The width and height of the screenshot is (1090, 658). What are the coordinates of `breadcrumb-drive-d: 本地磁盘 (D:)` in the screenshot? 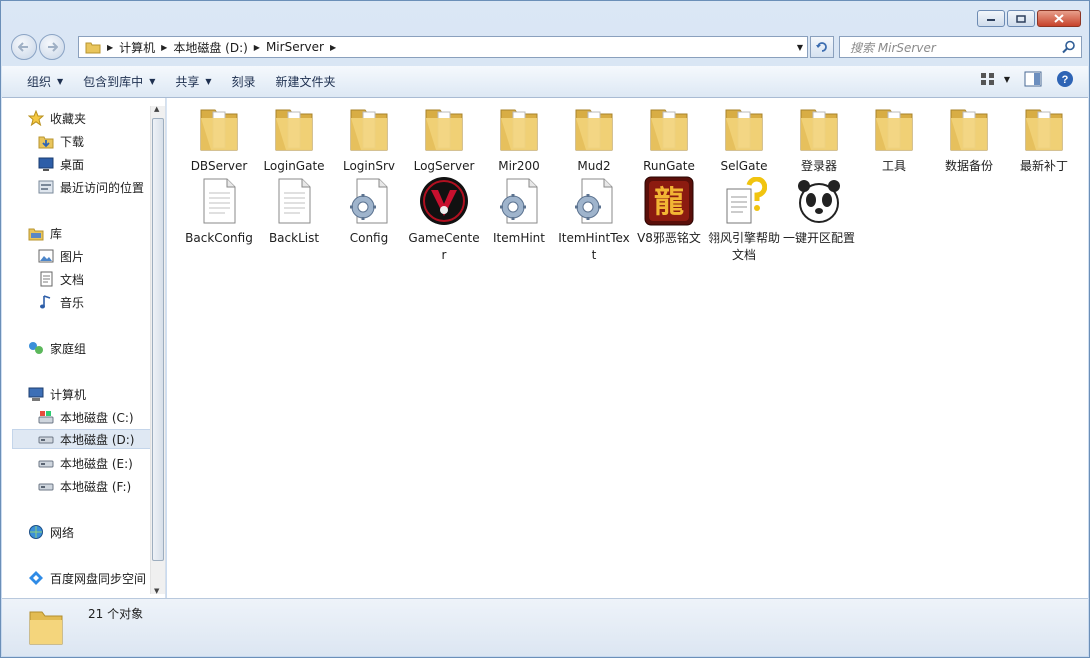 It's located at (210, 47).